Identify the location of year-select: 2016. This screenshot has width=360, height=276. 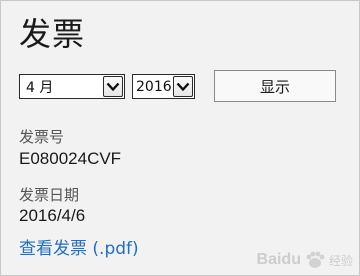
(163, 86).